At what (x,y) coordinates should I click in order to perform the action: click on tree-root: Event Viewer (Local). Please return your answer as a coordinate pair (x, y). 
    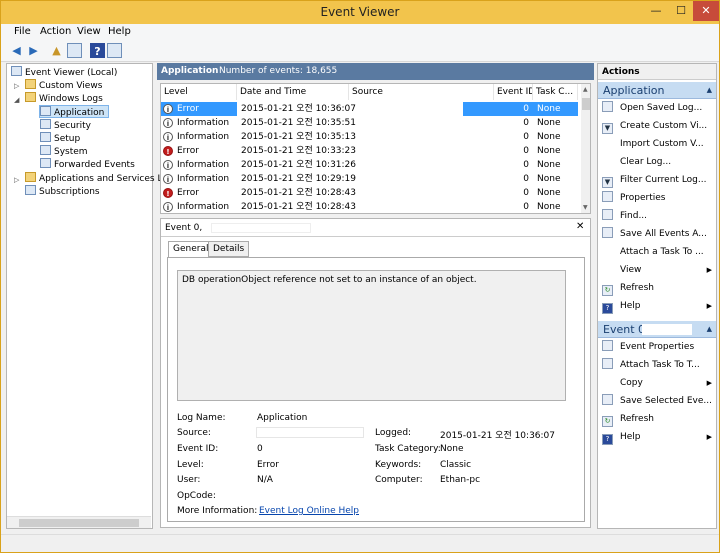
    Looking at the image, I should click on (64, 72).